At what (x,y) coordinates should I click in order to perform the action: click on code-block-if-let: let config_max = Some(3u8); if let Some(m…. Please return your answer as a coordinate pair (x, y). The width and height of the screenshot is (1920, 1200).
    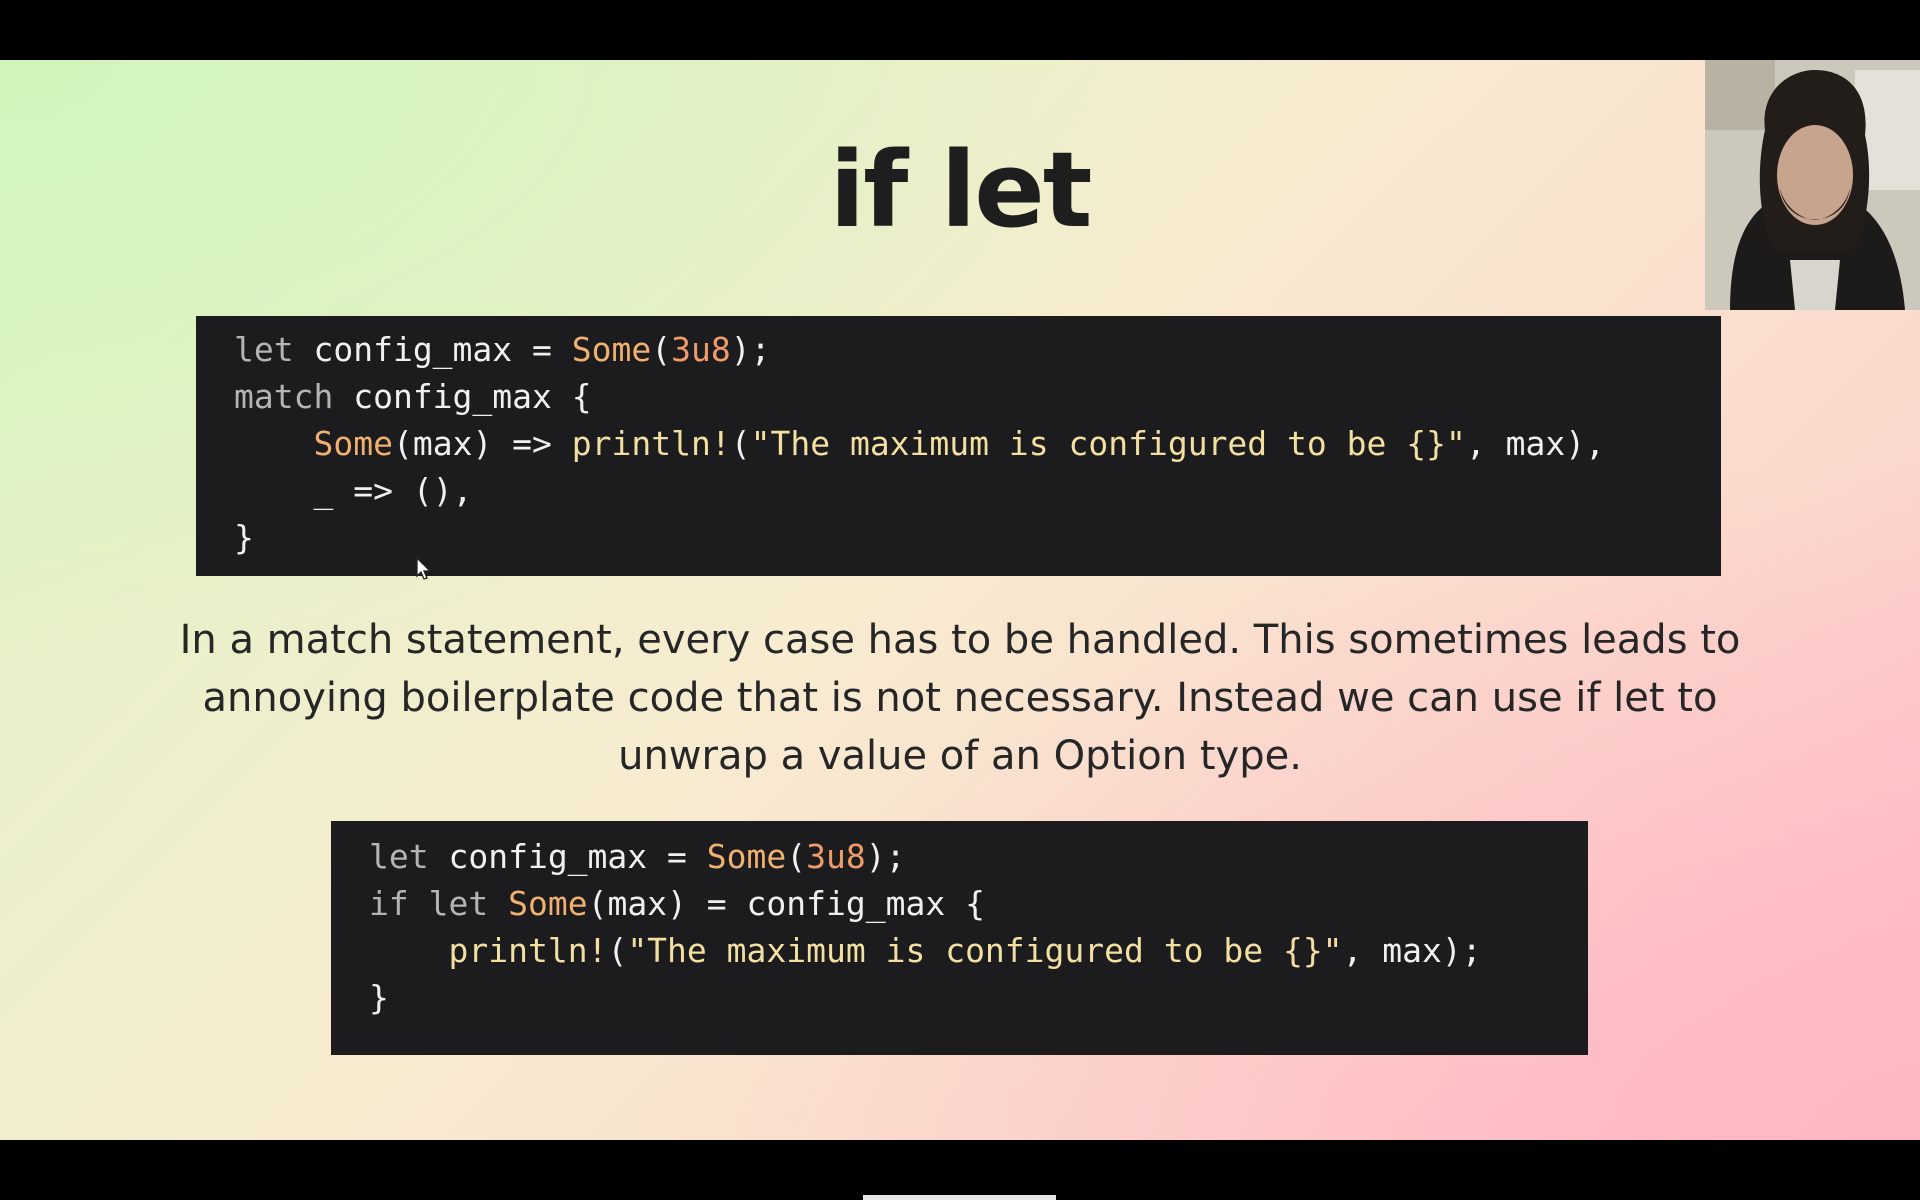
    Looking at the image, I should click on (959, 938).